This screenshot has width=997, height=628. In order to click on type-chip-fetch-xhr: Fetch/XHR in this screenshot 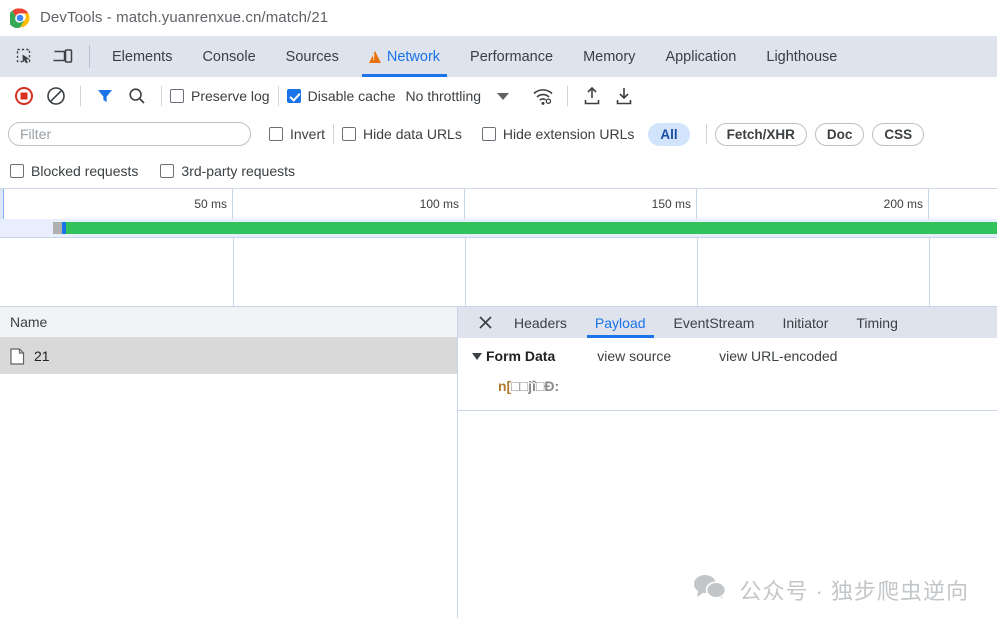, I will do `click(760, 134)`.